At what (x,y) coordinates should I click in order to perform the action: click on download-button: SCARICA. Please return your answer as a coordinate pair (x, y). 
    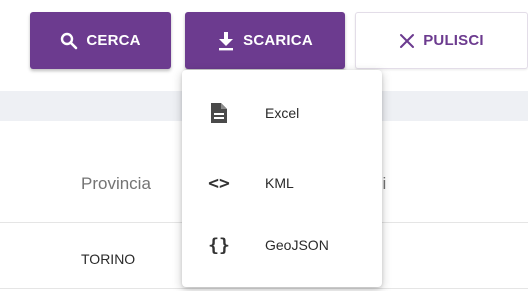
    Looking at the image, I should click on (265, 40).